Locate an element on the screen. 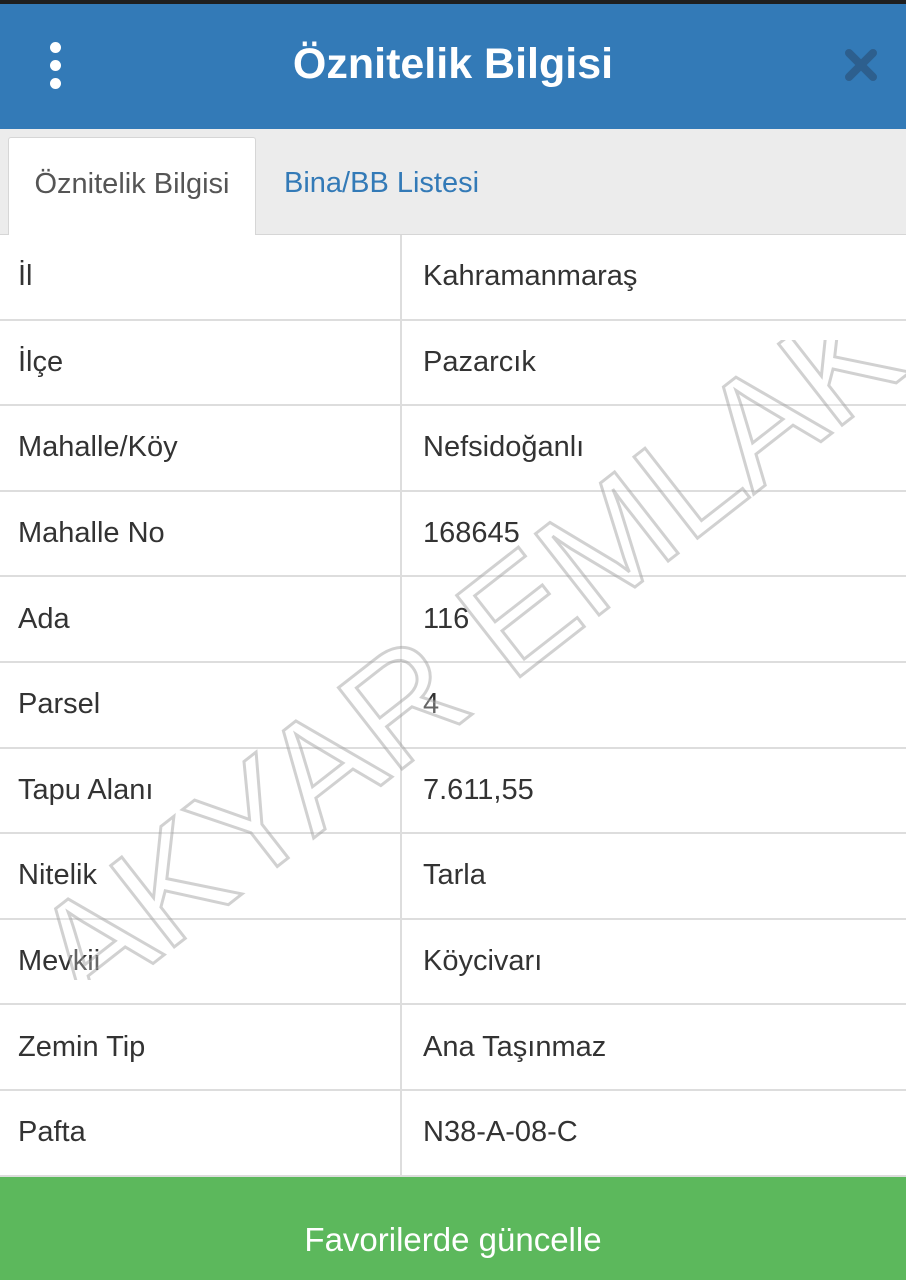 The image size is (906, 1280). row-label: Mahalle/Köy is located at coordinates (201, 448).